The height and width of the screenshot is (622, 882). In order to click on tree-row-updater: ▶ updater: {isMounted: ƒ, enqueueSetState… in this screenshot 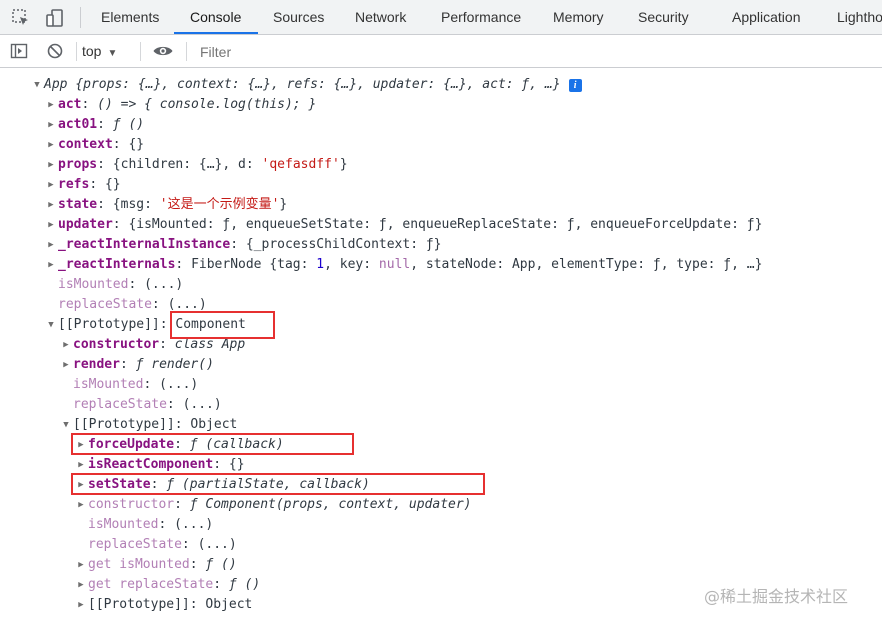, I will do `click(403, 225)`.